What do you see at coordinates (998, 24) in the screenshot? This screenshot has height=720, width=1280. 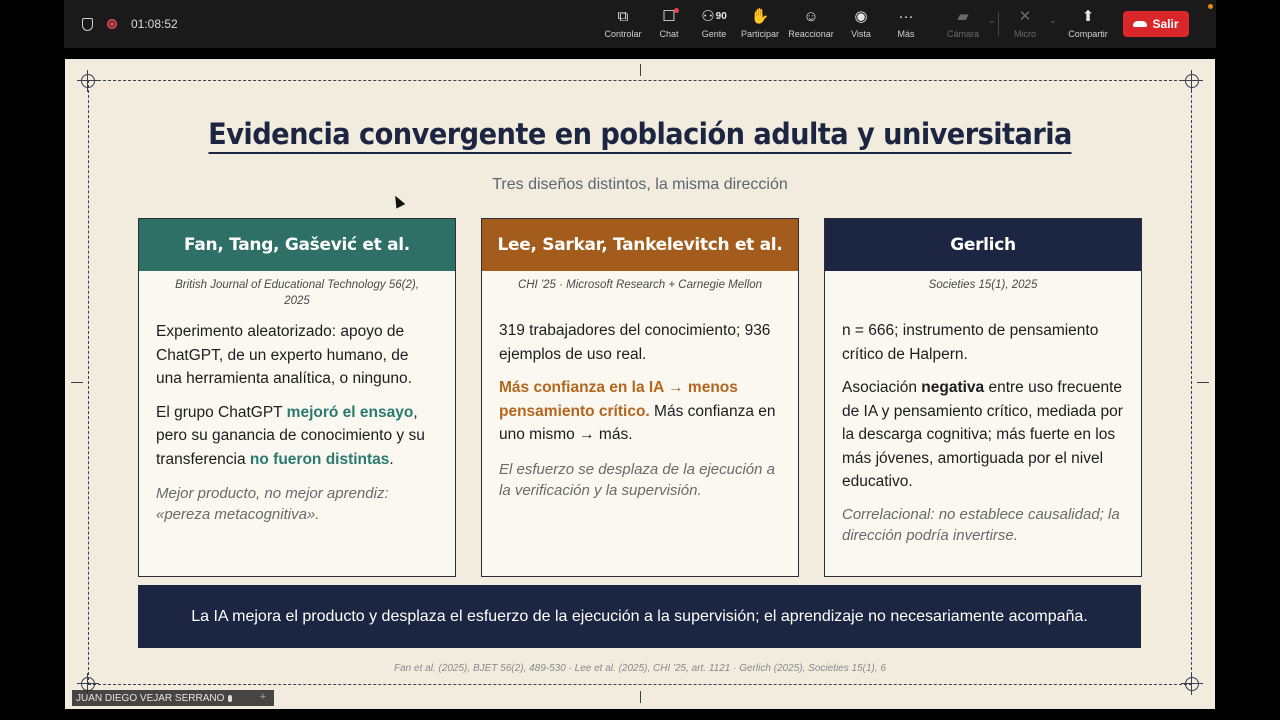 I see `toolbar-divider` at bounding box center [998, 24].